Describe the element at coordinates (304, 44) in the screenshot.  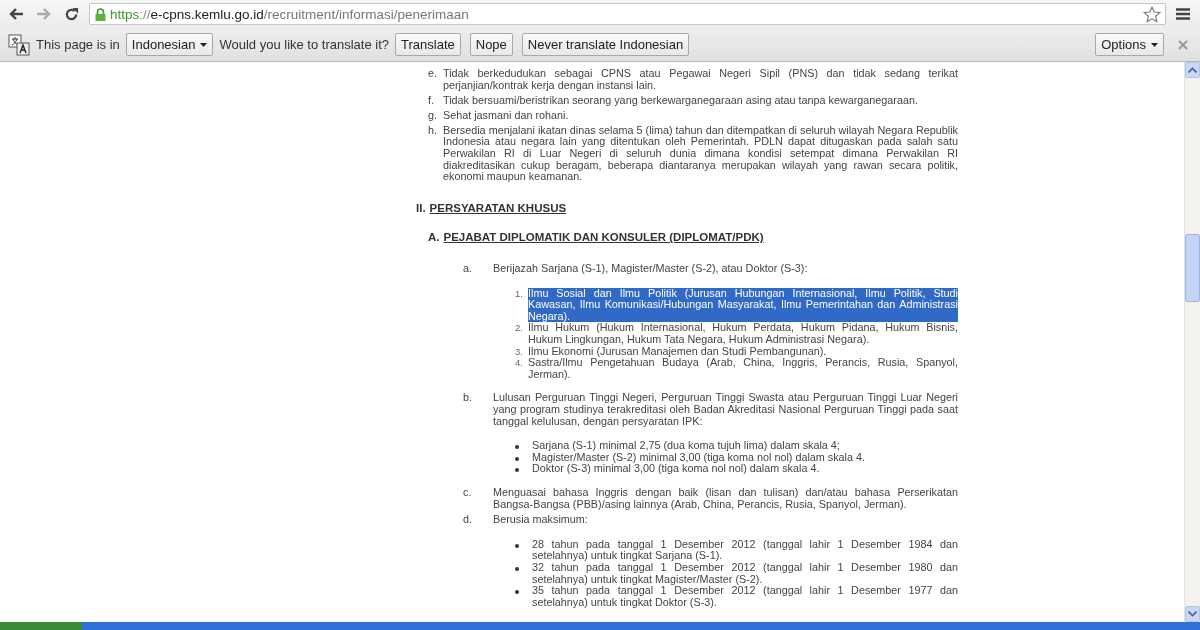
I see `translate-question: Would you like to translate it?` at that location.